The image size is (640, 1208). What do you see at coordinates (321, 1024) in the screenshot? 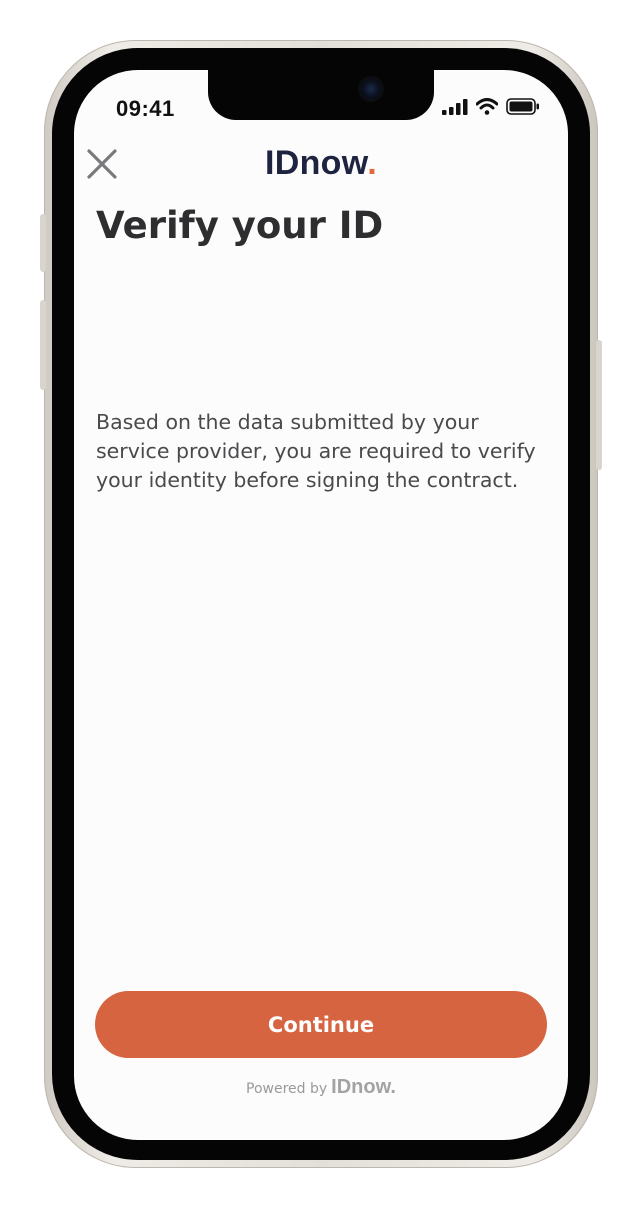
I see `continue-button: Continue` at bounding box center [321, 1024].